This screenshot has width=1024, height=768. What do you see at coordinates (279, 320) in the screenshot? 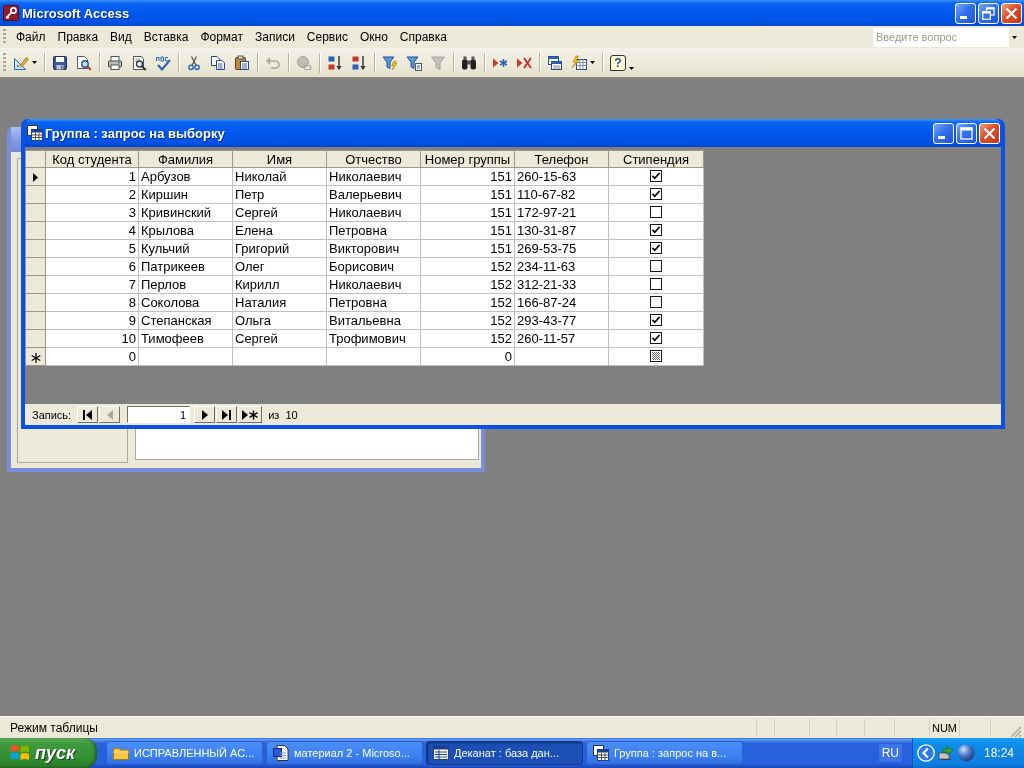
I see `table-cell: Ольга` at bounding box center [279, 320].